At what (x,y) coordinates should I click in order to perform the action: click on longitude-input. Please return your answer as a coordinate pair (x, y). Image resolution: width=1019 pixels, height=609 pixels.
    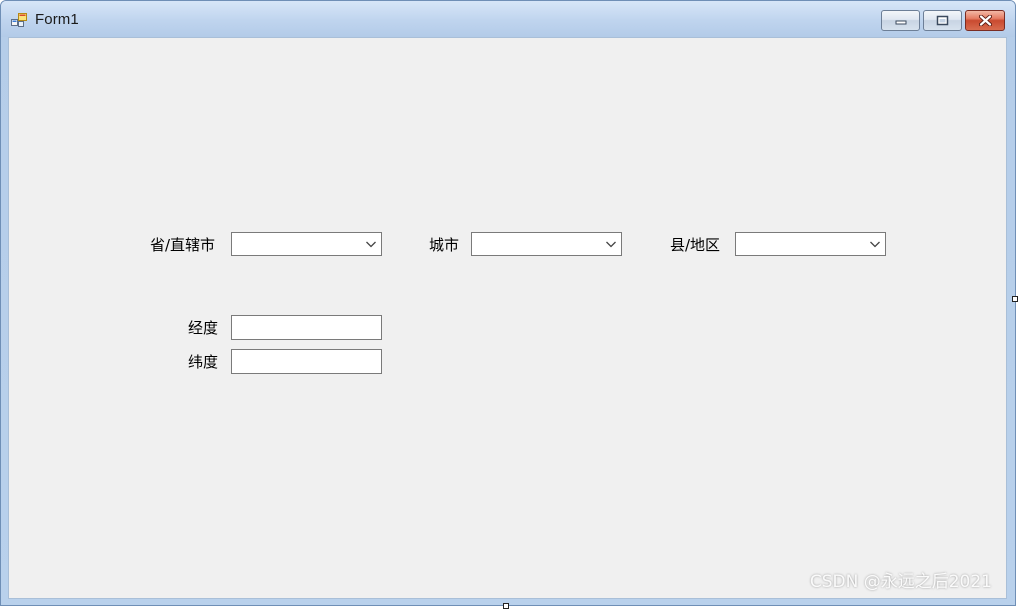
    Looking at the image, I should click on (306, 327).